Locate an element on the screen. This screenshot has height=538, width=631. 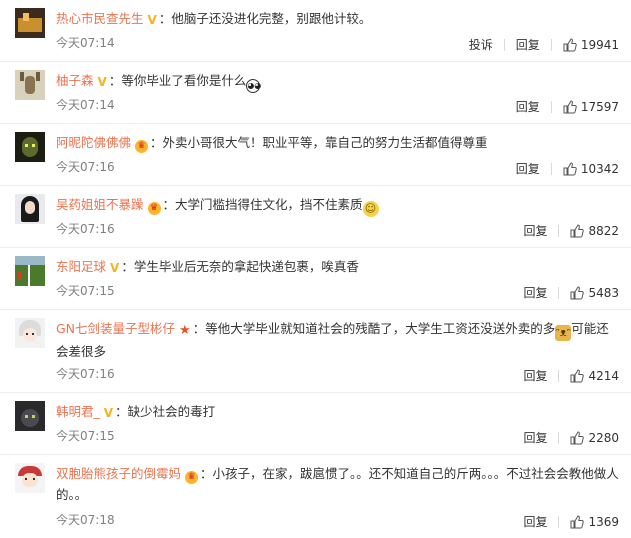
username-link: 双胞胎熊孩子的倒霉妈 is located at coordinates (118, 473).